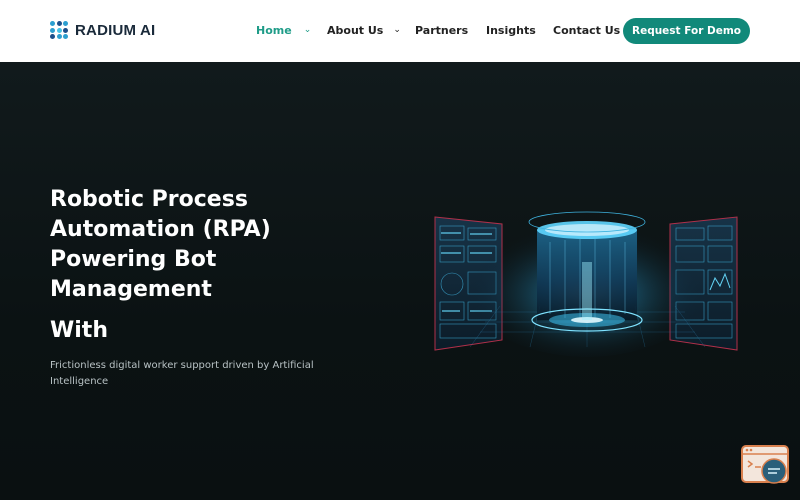  Describe the element at coordinates (59, 30) in the screenshot. I see `radium-logo-icon` at that location.